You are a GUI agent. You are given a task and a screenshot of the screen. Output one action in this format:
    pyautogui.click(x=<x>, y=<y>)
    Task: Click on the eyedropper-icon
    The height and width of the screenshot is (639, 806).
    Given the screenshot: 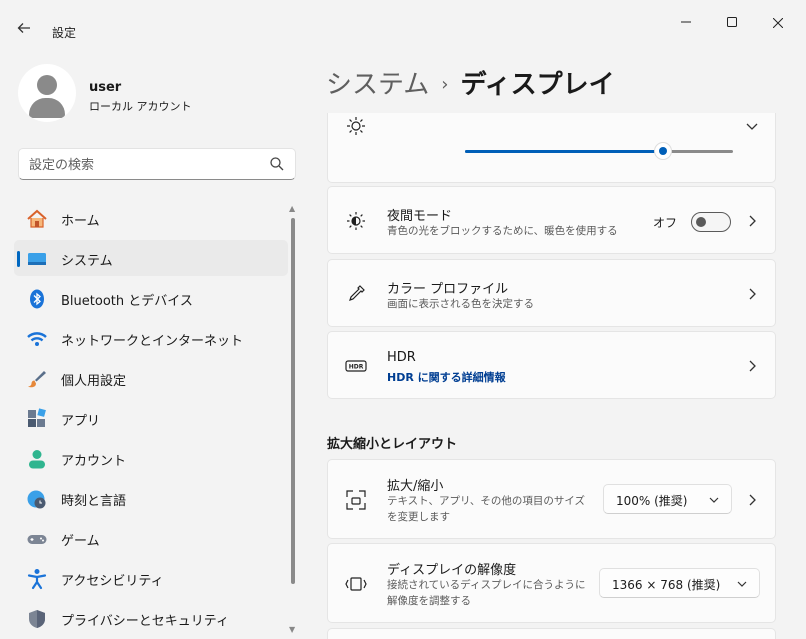 What is the action you would take?
    pyautogui.click(x=357, y=293)
    